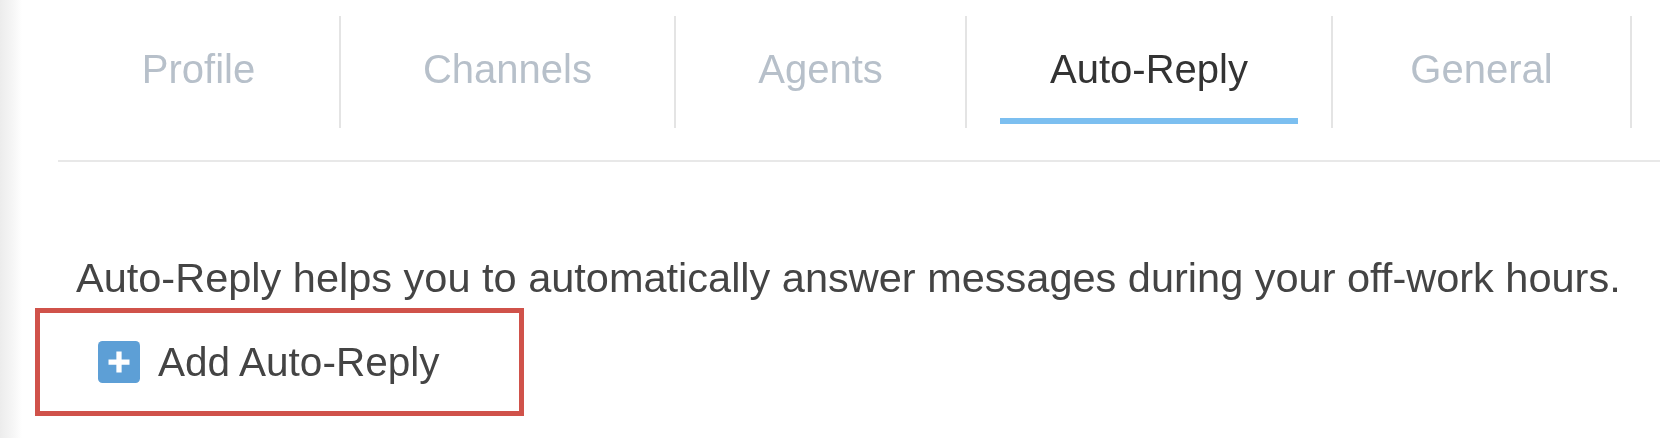 This screenshot has width=1660, height=438. What do you see at coordinates (820, 64) in the screenshot?
I see `tab: Agents` at bounding box center [820, 64].